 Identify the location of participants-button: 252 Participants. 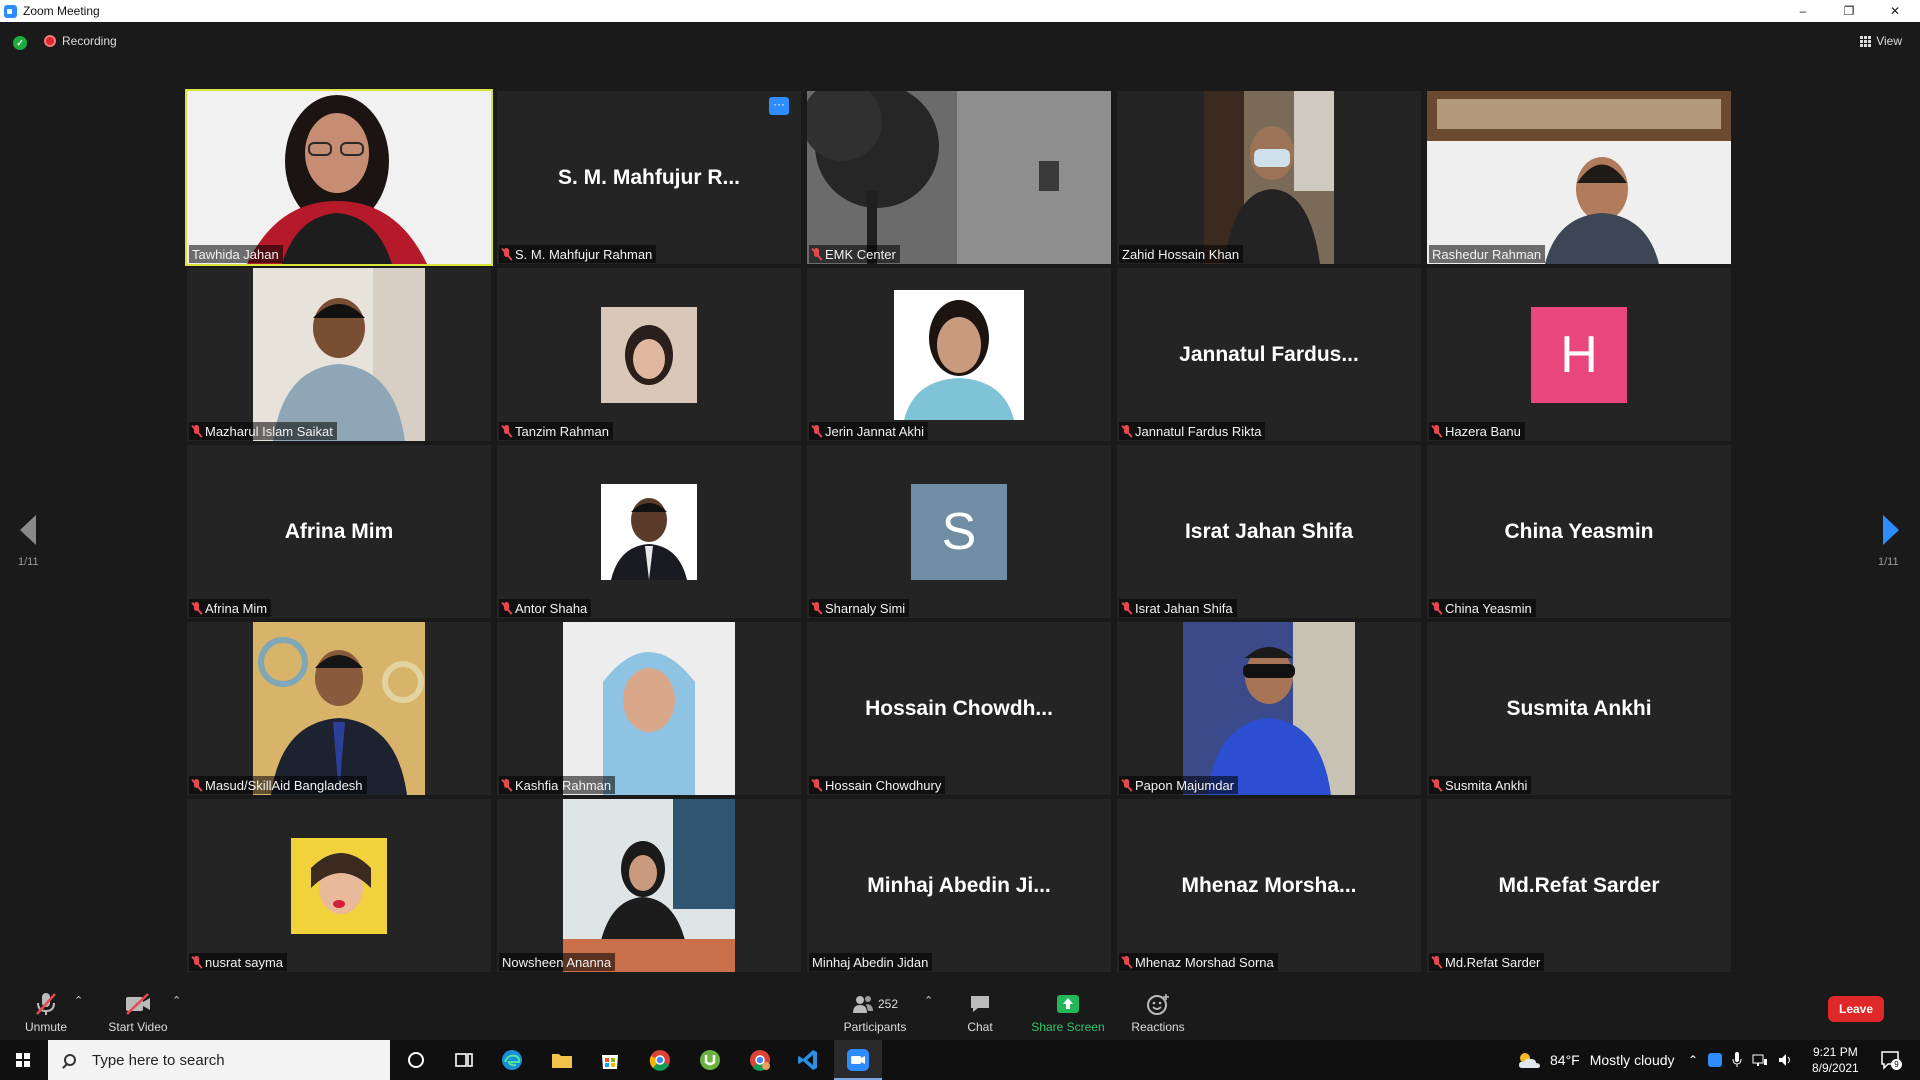
(875, 1013).